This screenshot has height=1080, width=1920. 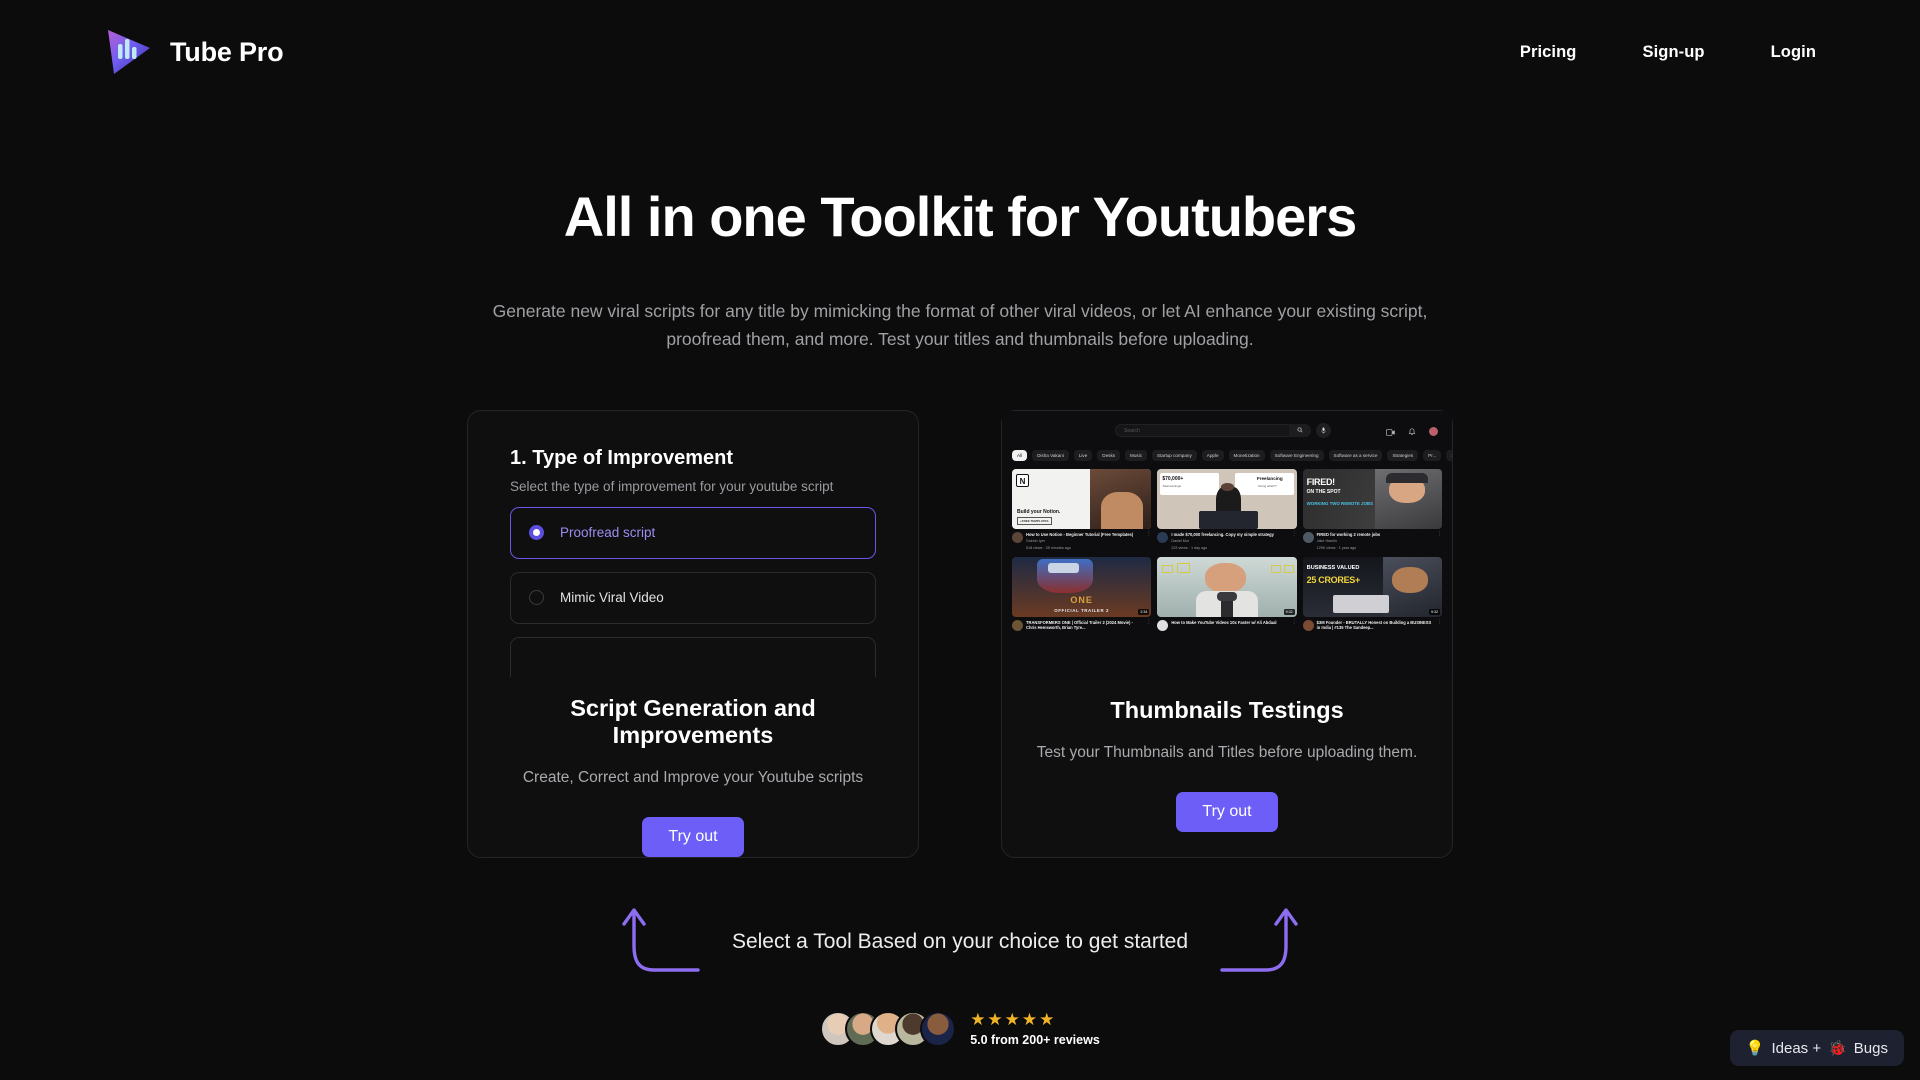 I want to click on magnifier-icon, so click(x=1300, y=430).